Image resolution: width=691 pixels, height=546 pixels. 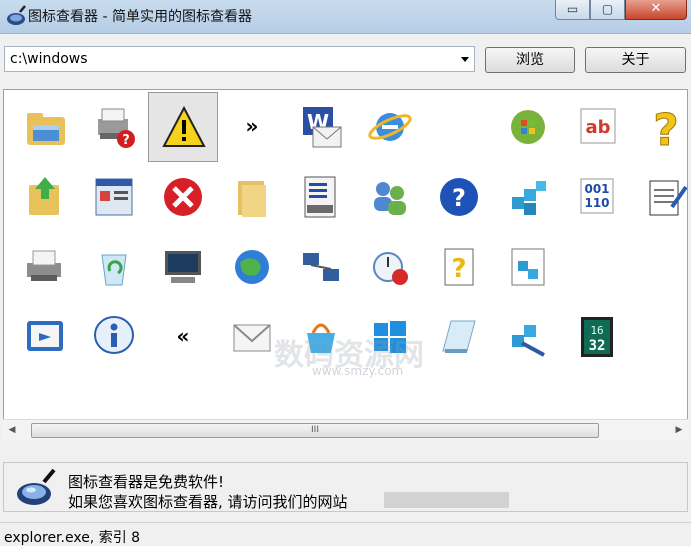 I want to click on window-list-icon, so click(x=114, y=197).